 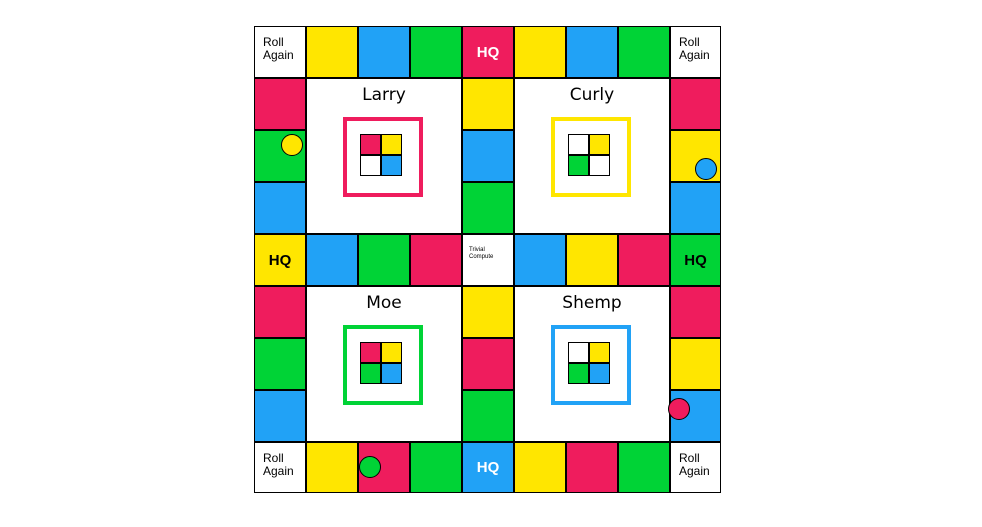 I want to click on hq-space-yellow: HQ, so click(x=280, y=260).